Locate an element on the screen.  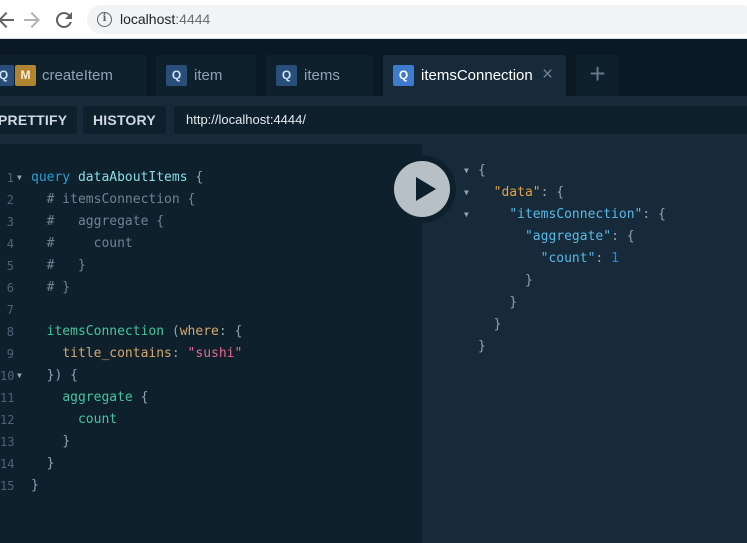
tab-label: items is located at coordinates (322, 75).